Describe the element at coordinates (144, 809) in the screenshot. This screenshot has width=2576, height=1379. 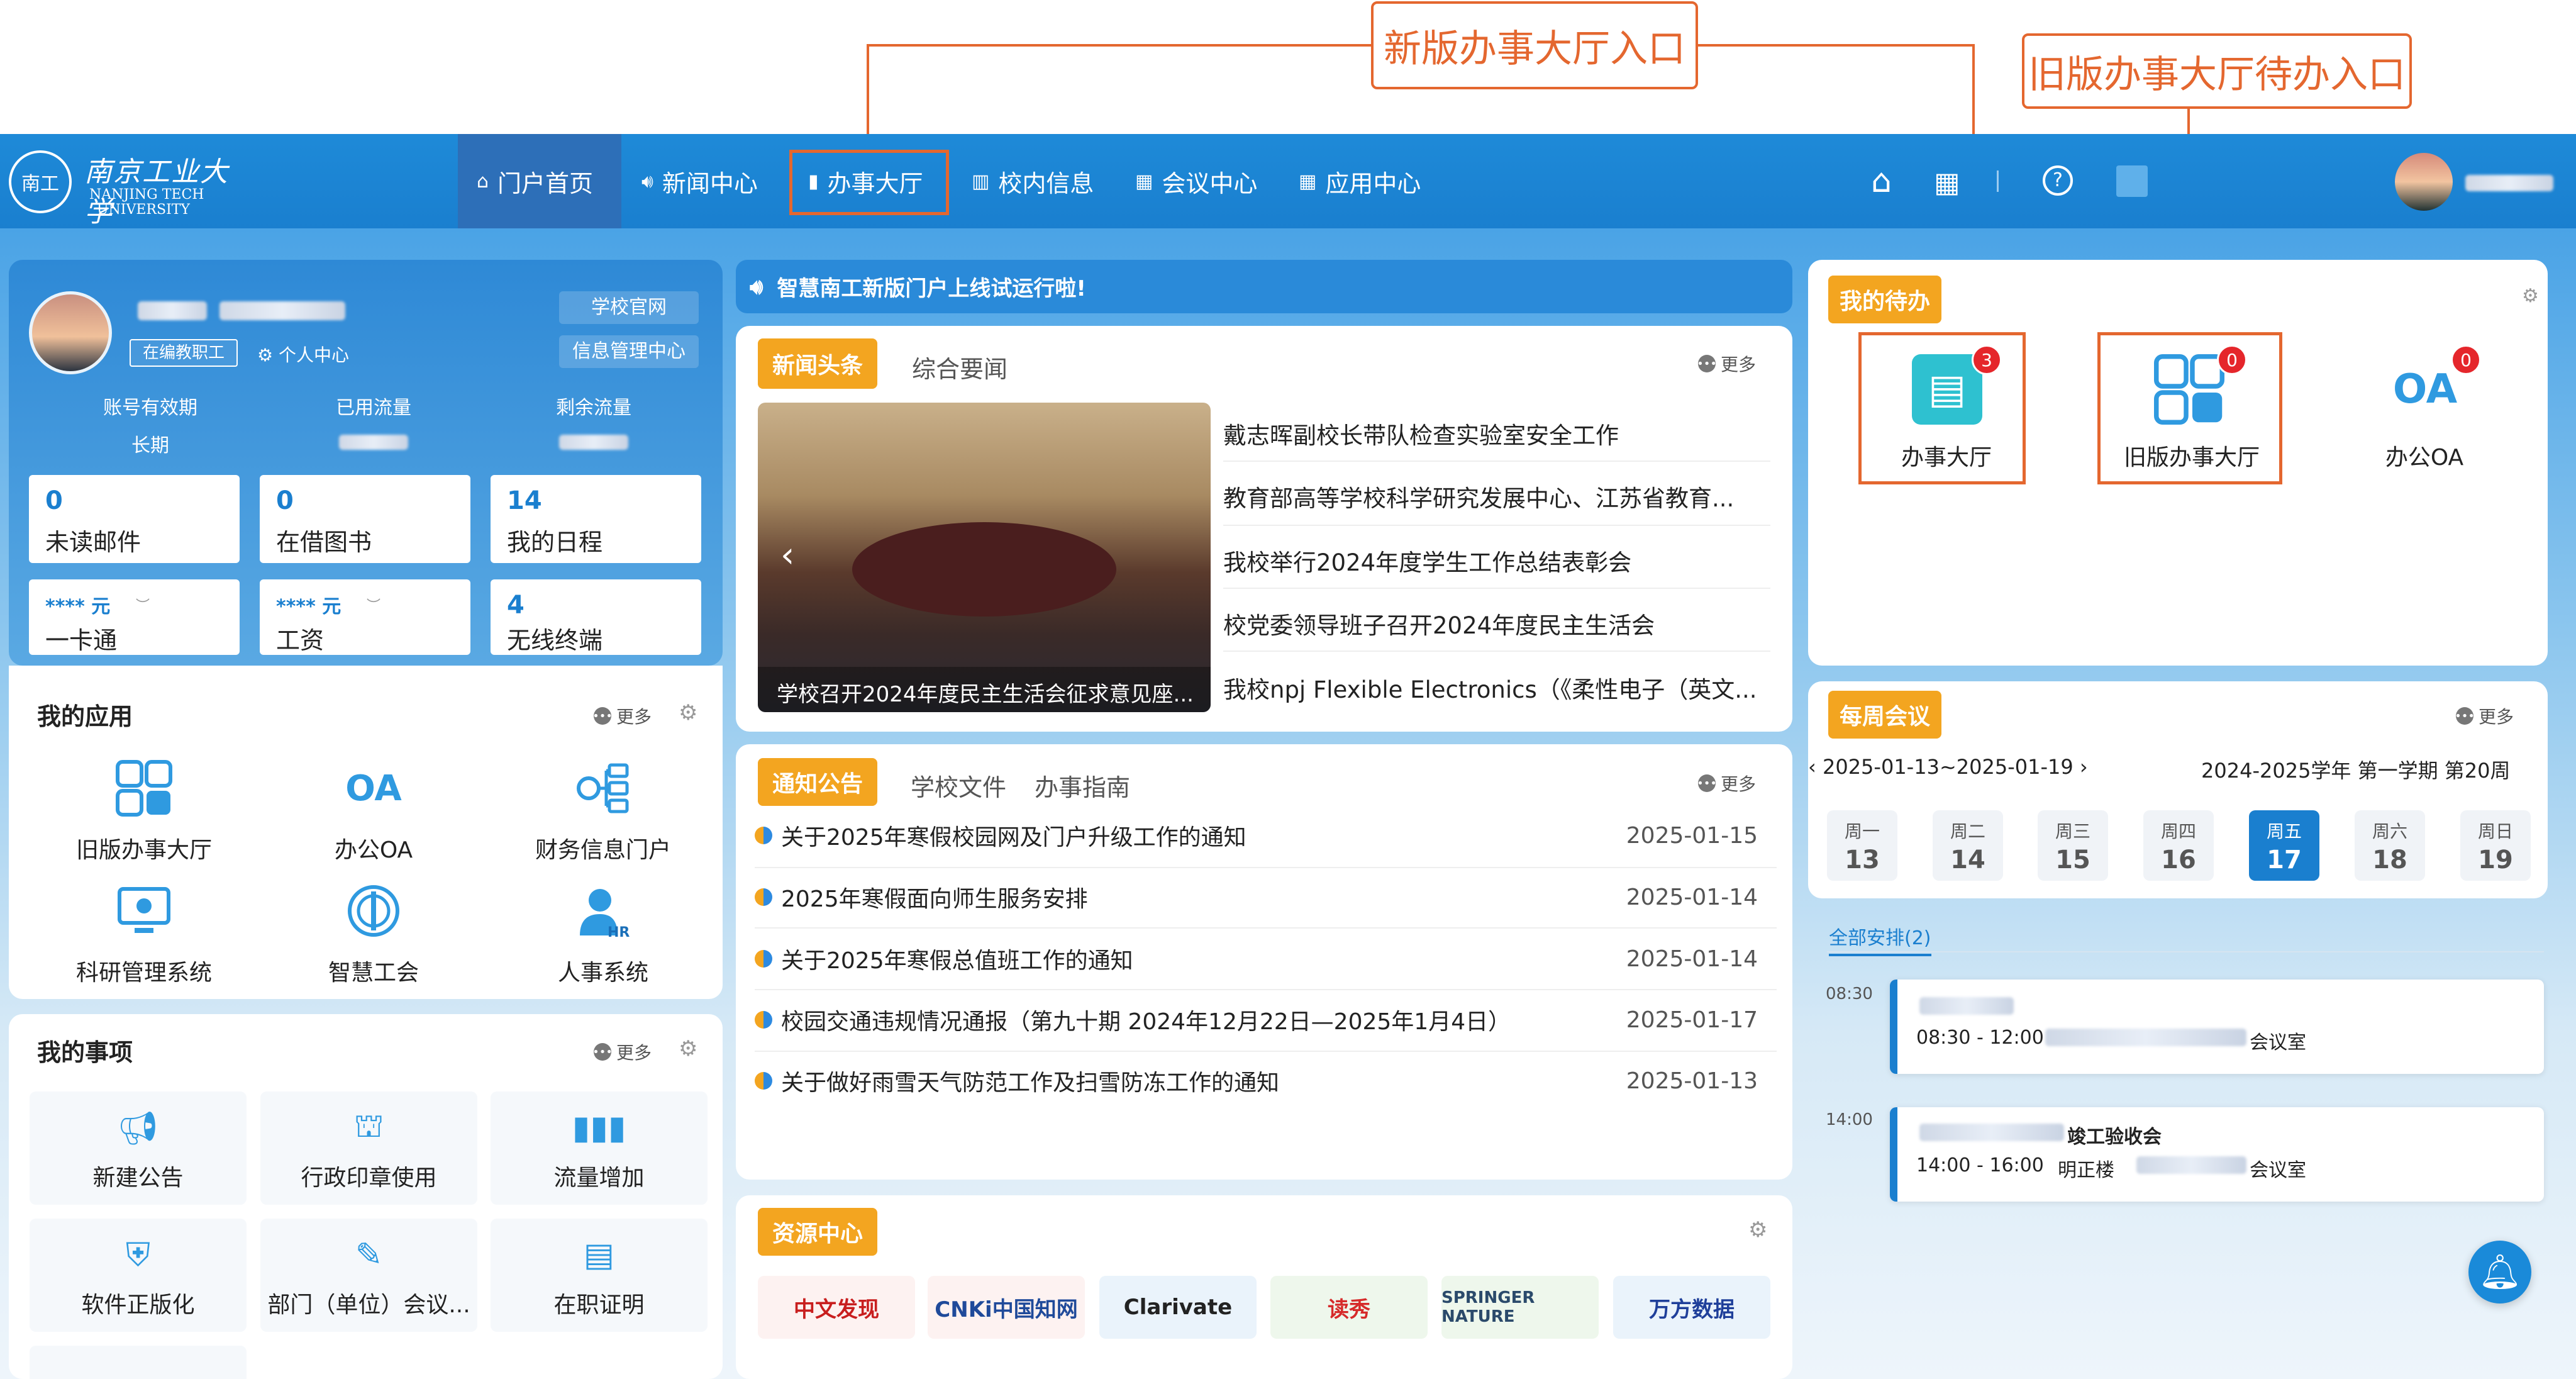
I see `app-old-service-hall: 旧版办事大厅` at that location.